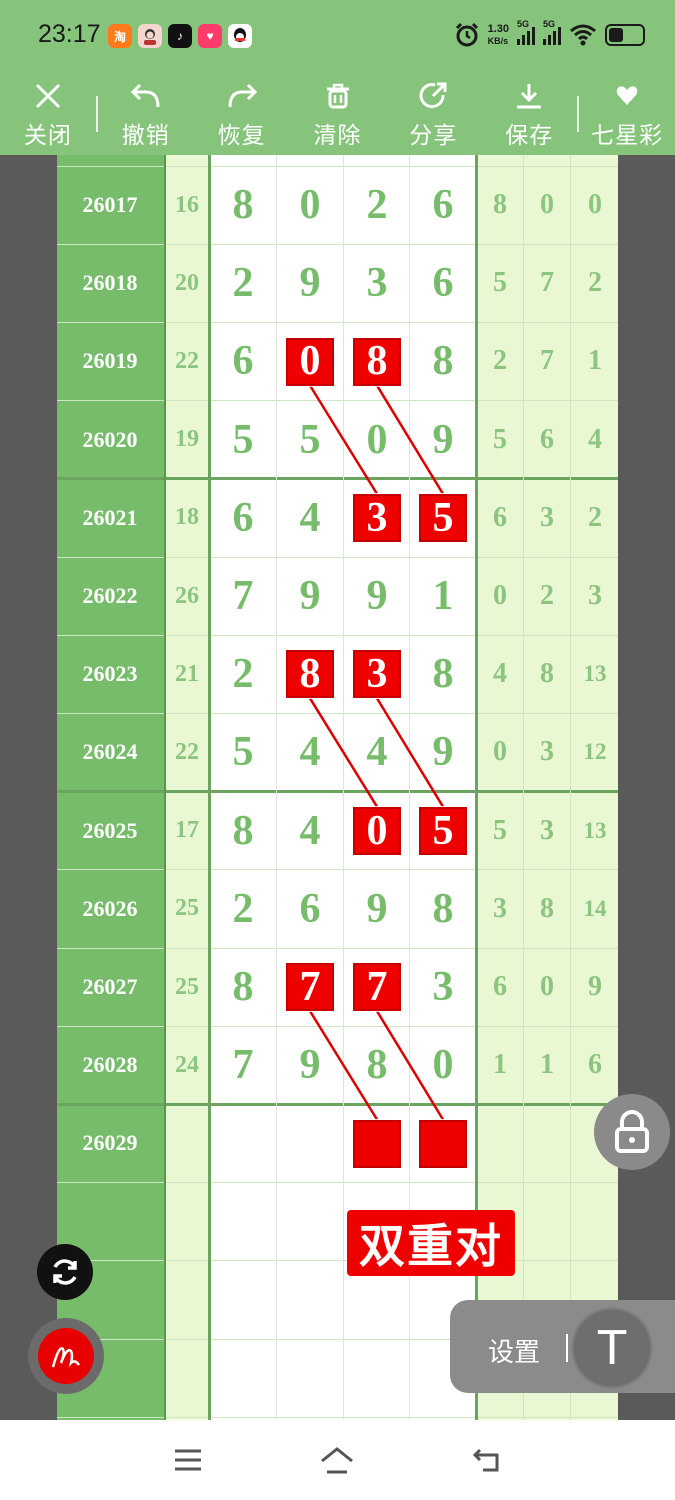 This screenshot has width=675, height=1500. Describe the element at coordinates (466, 34) in the screenshot. I see `alarm-icon` at that location.